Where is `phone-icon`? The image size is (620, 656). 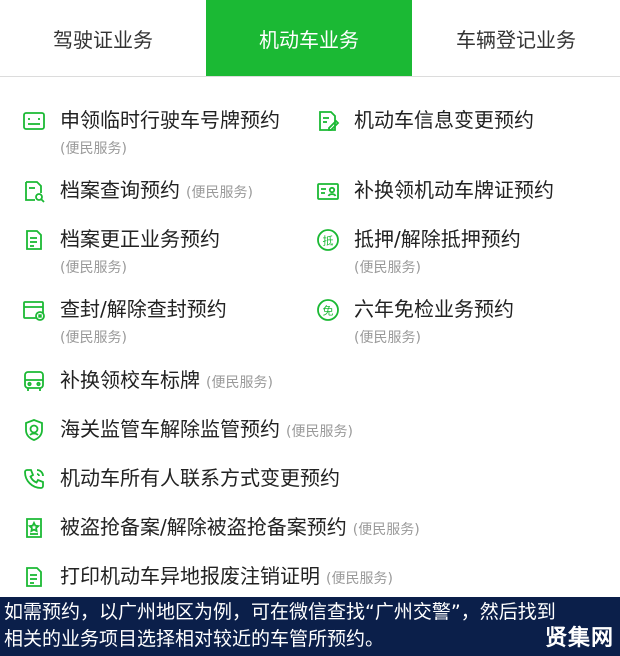
phone-icon is located at coordinates (34, 479).